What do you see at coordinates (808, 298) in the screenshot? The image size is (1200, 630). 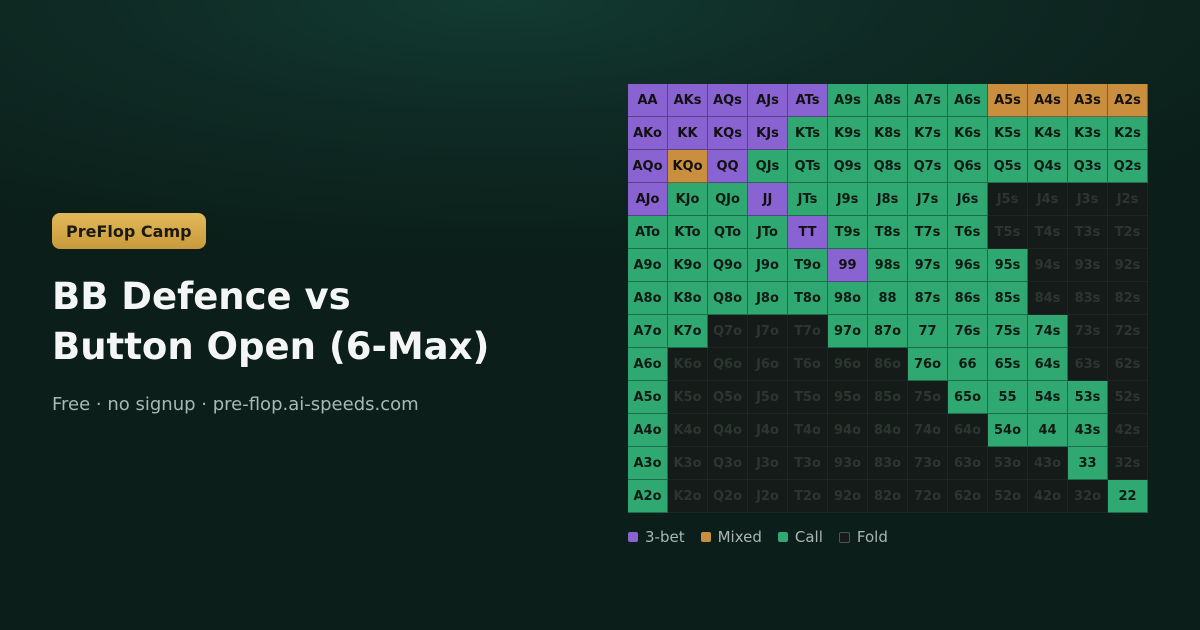 I see `hand-cell-T8o: T8o` at bounding box center [808, 298].